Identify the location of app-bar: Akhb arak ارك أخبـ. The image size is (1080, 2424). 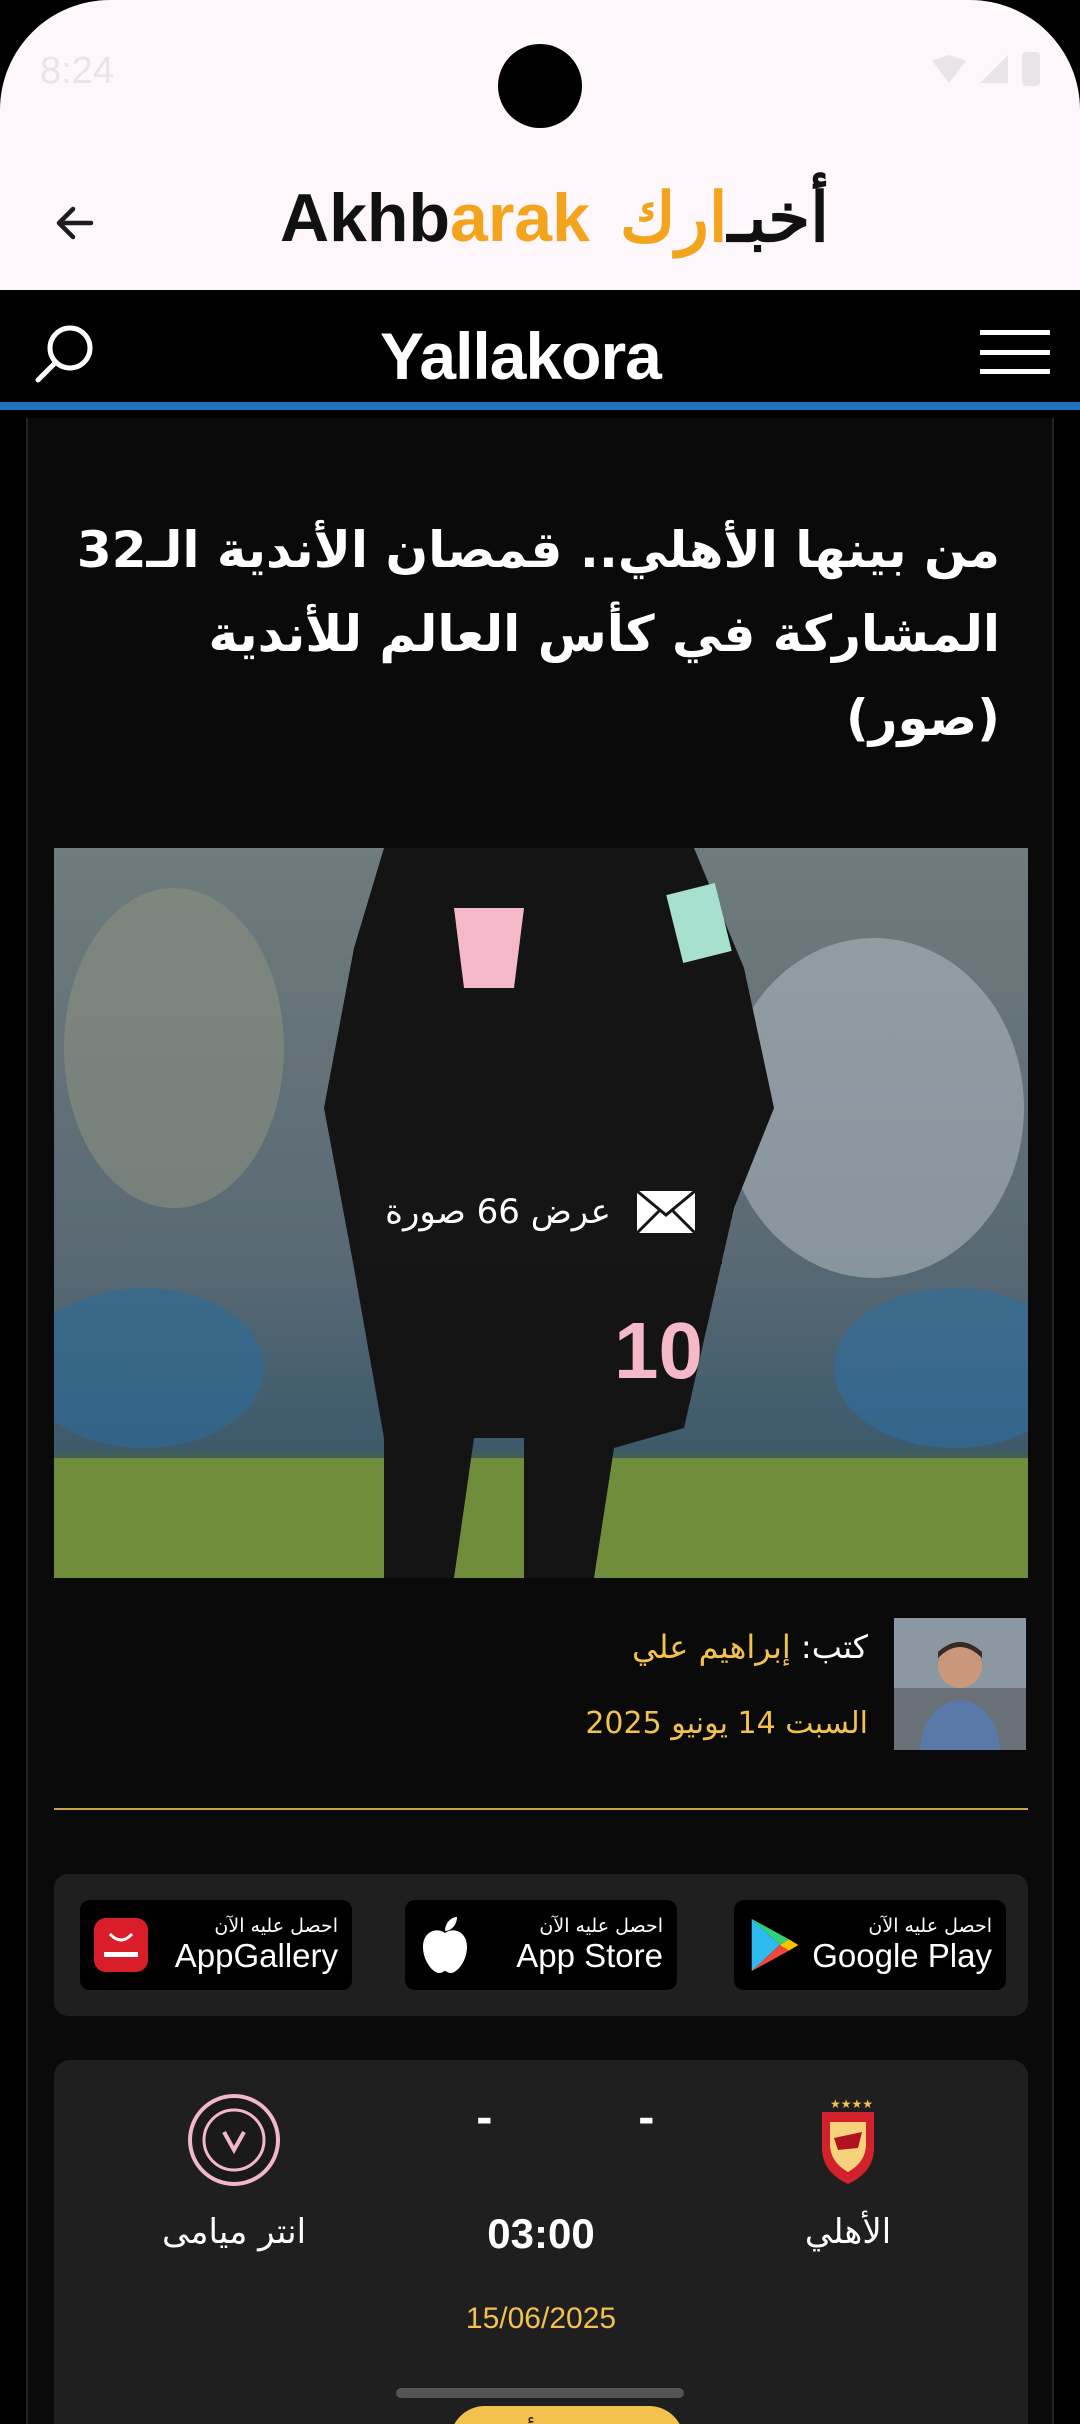
(540, 220).